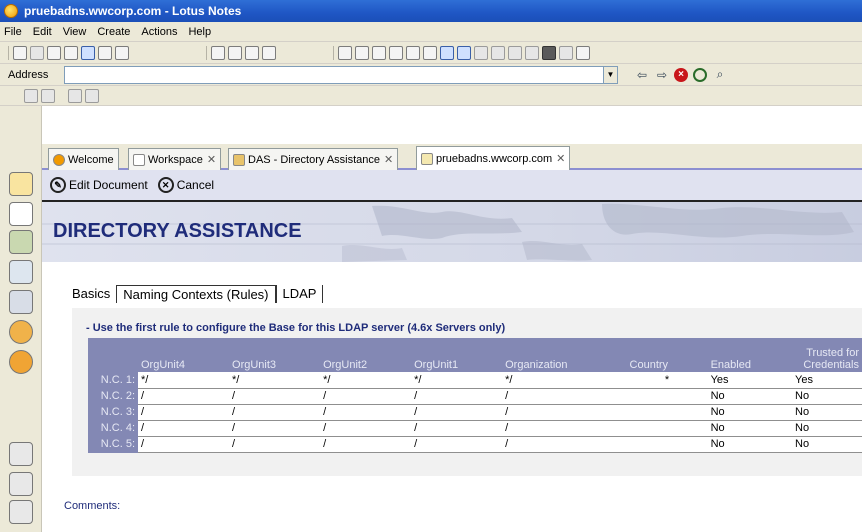 This screenshot has width=862, height=532. I want to click on expand-icon, so click(447, 52).